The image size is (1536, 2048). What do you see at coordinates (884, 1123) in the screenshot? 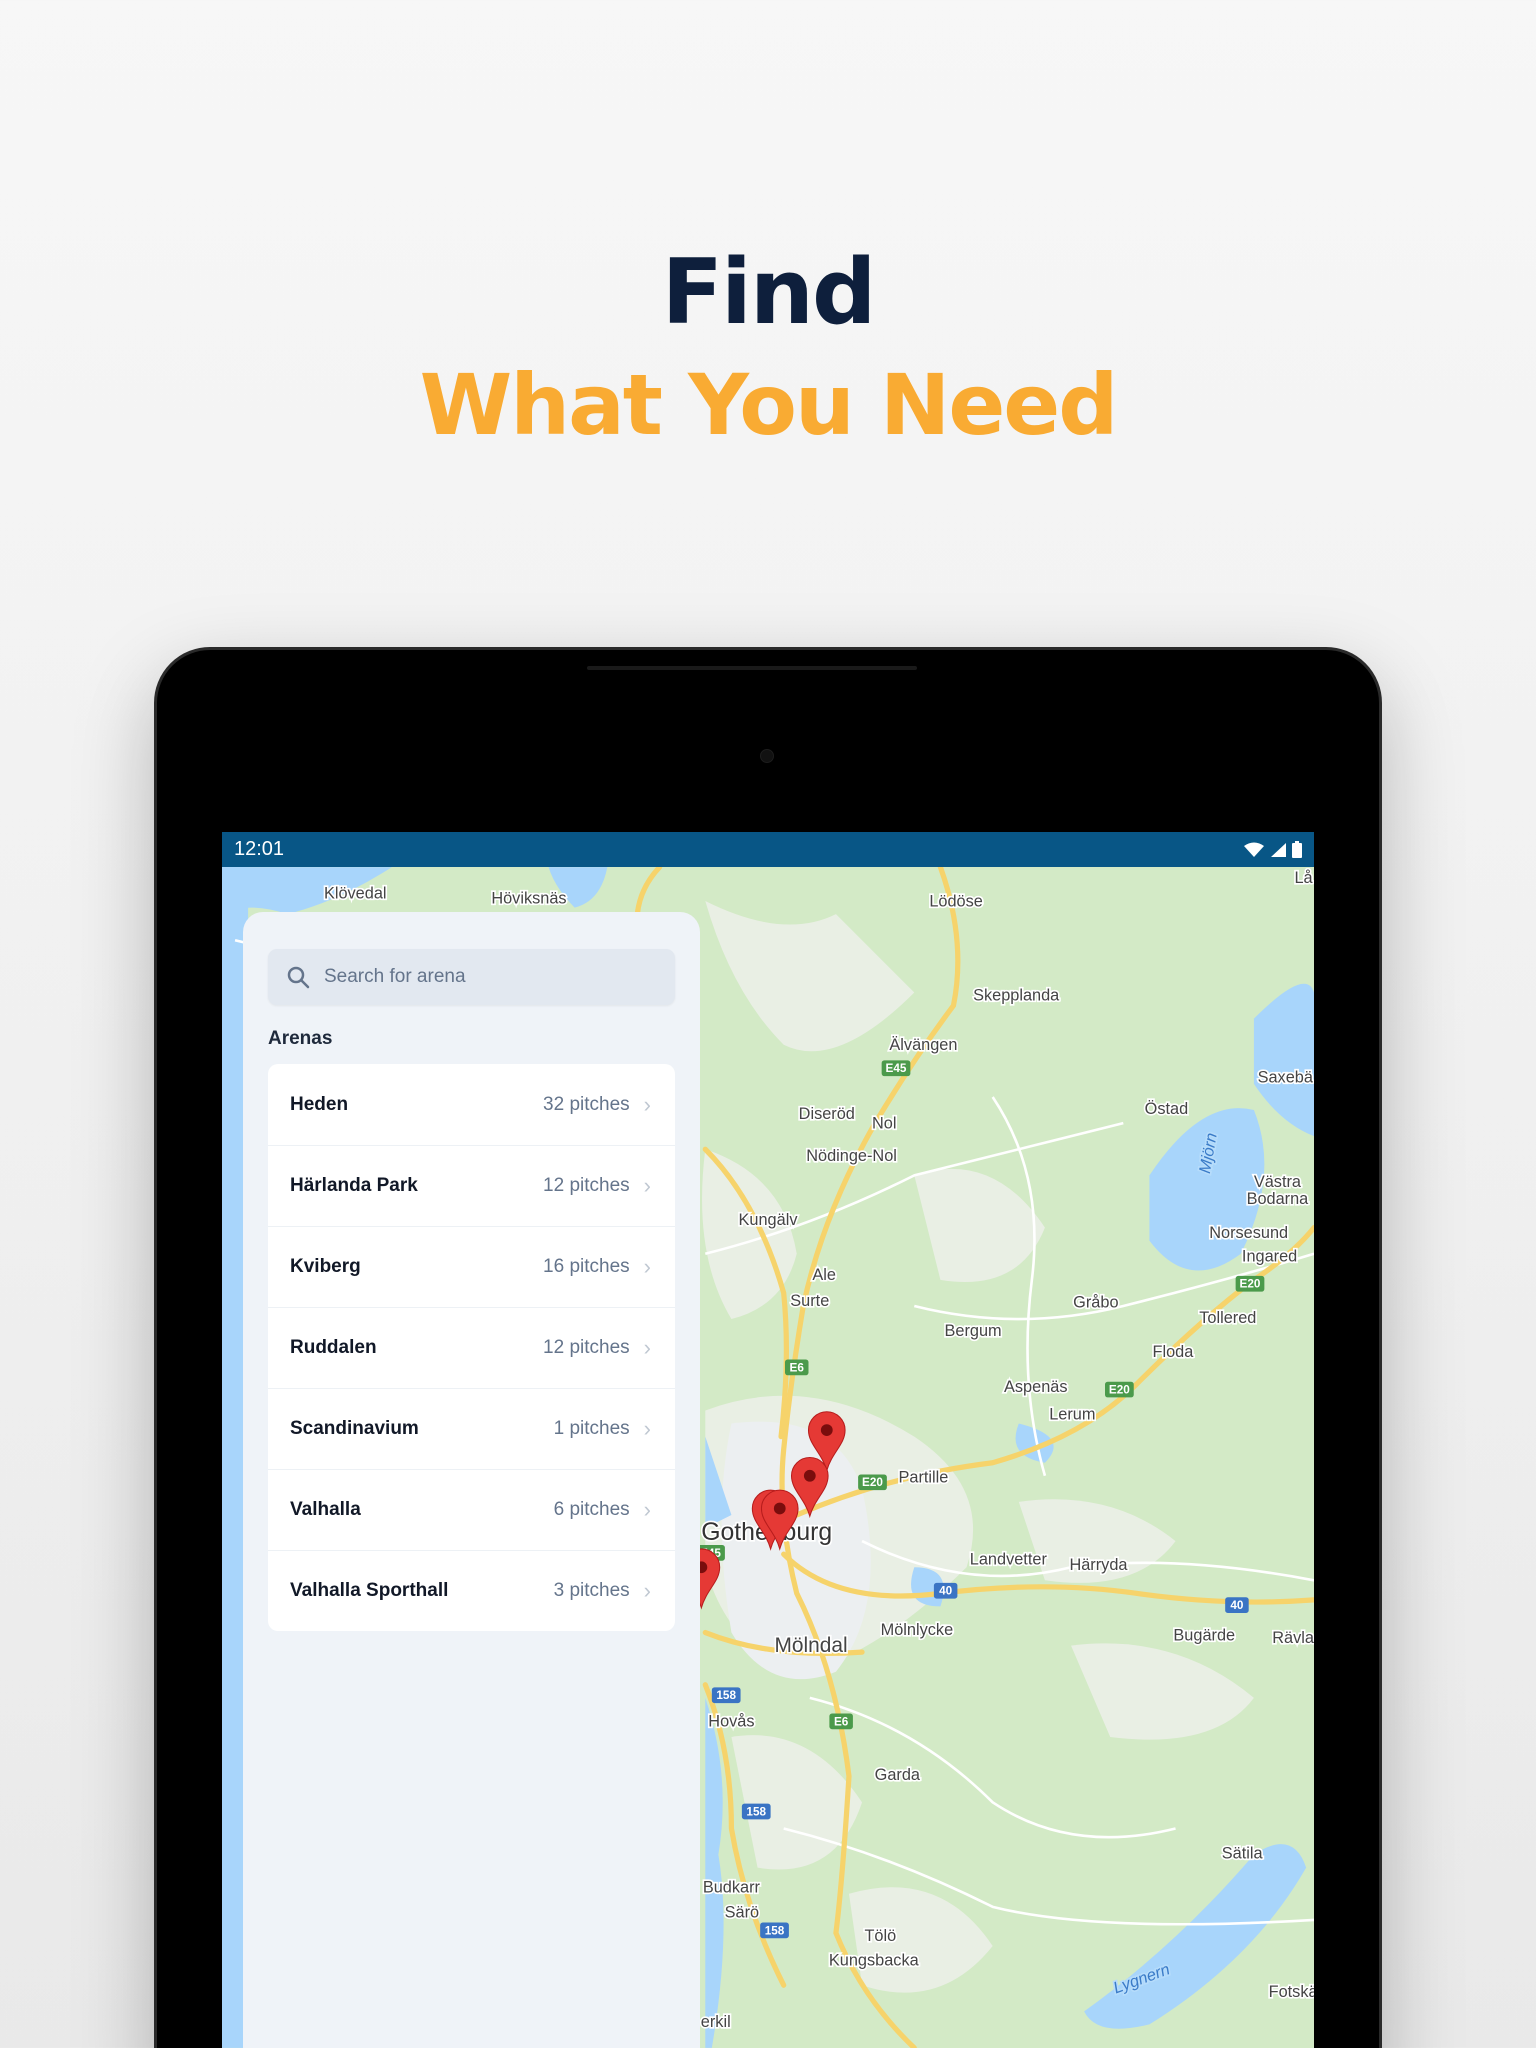
I see `map-label: Nol` at bounding box center [884, 1123].